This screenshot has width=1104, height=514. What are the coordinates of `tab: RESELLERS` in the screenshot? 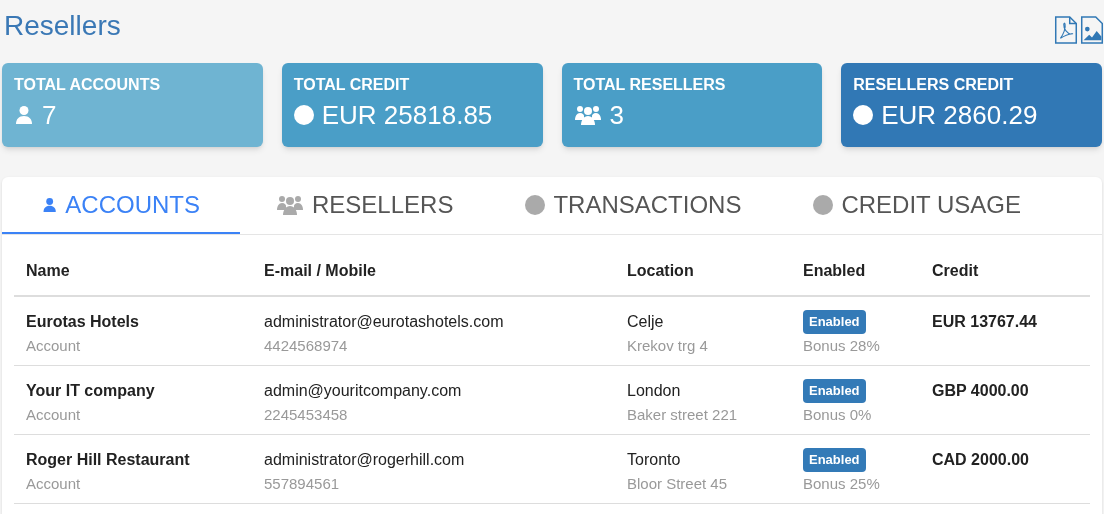 It's located at (365, 205).